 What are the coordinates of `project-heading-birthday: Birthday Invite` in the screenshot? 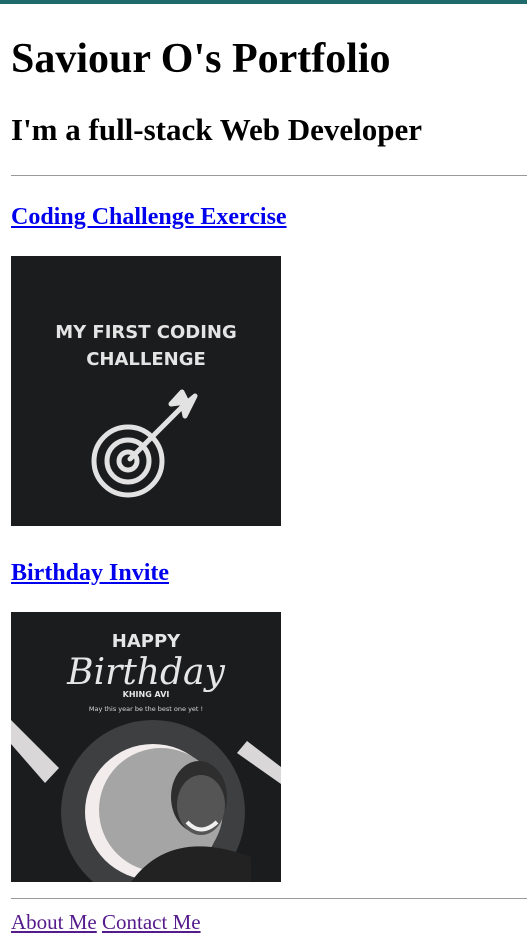 It's located at (90, 573).